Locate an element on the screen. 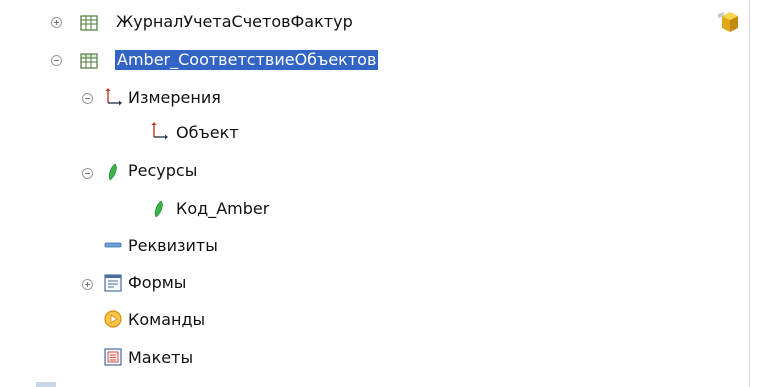  cube-icon is located at coordinates (728, 22).